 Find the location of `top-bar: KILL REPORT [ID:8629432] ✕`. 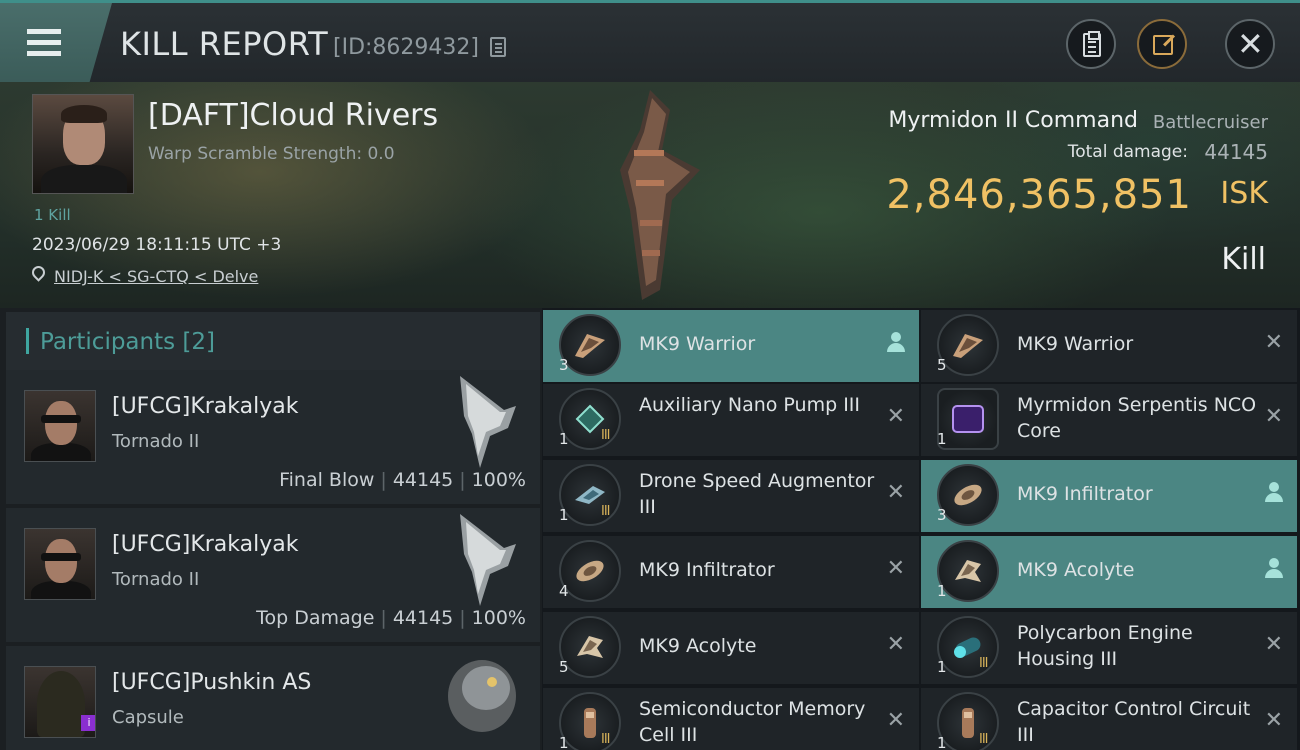

top-bar: KILL REPORT [ID:8629432] ✕ is located at coordinates (650, 41).